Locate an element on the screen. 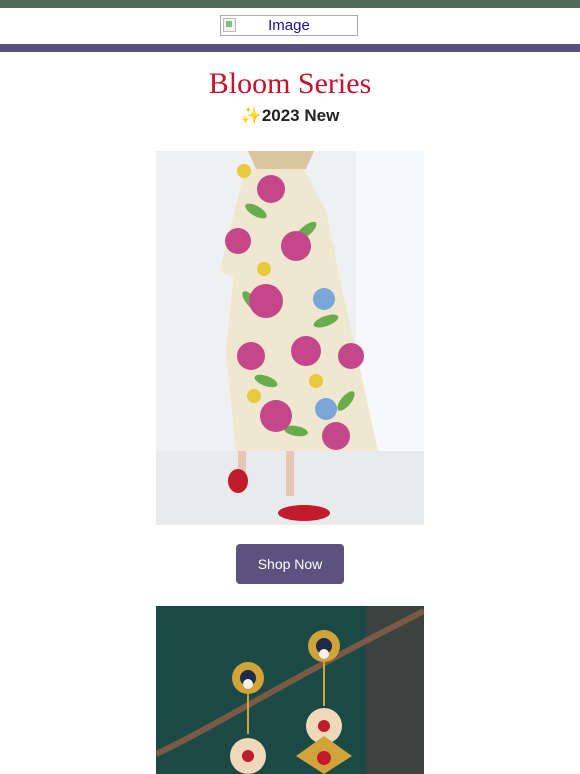 This screenshot has width=580, height=774. collection-subtitle: ✨2023 New is located at coordinates (290, 115).